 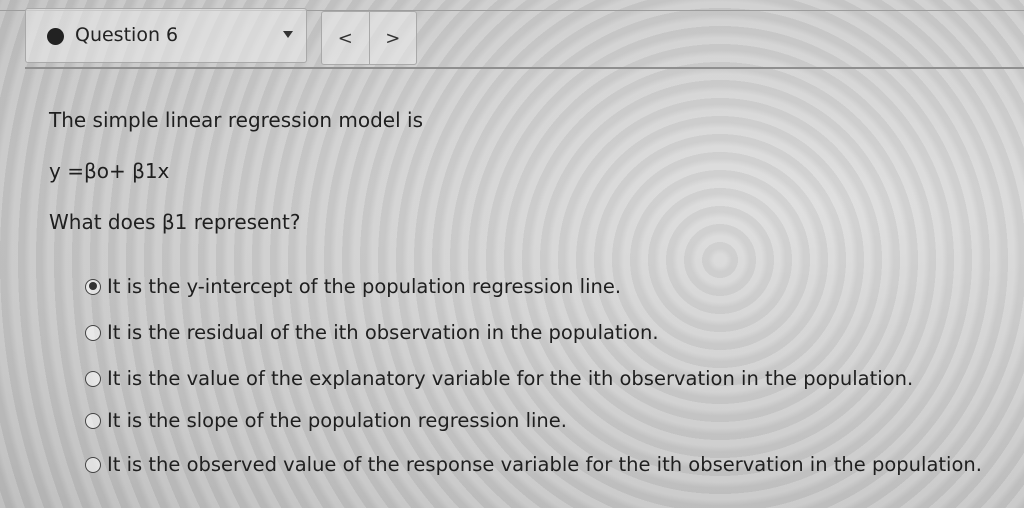 What do you see at coordinates (524, 68) in the screenshot?
I see `header-divider` at bounding box center [524, 68].